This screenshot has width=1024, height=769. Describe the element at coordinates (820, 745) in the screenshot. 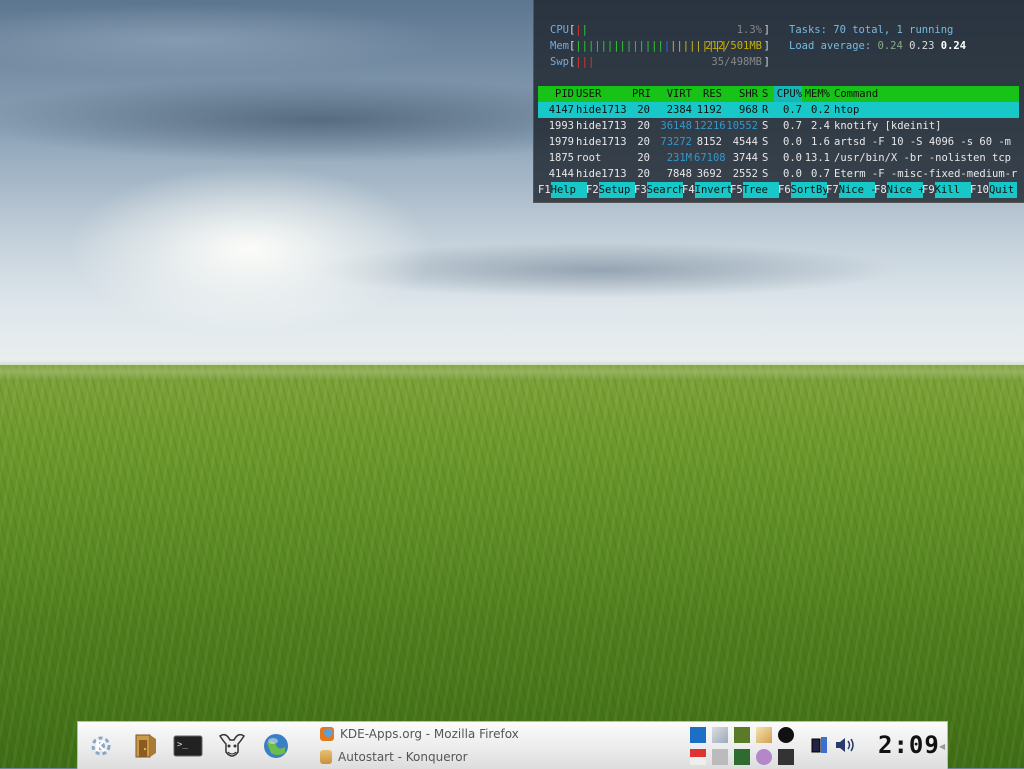

I see `battery-icon` at that location.